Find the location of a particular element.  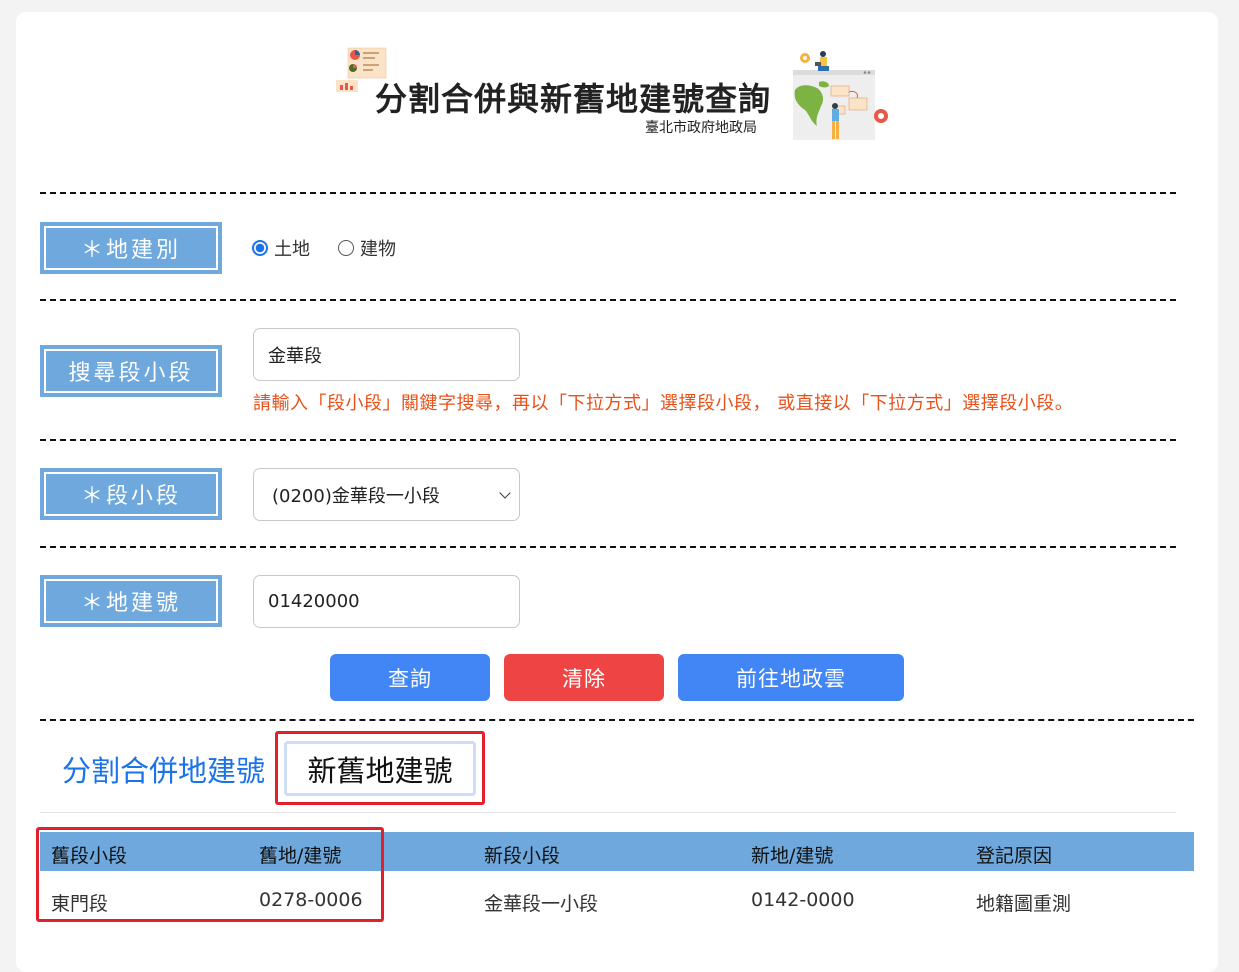

query-button: 查詢 is located at coordinates (410, 677).